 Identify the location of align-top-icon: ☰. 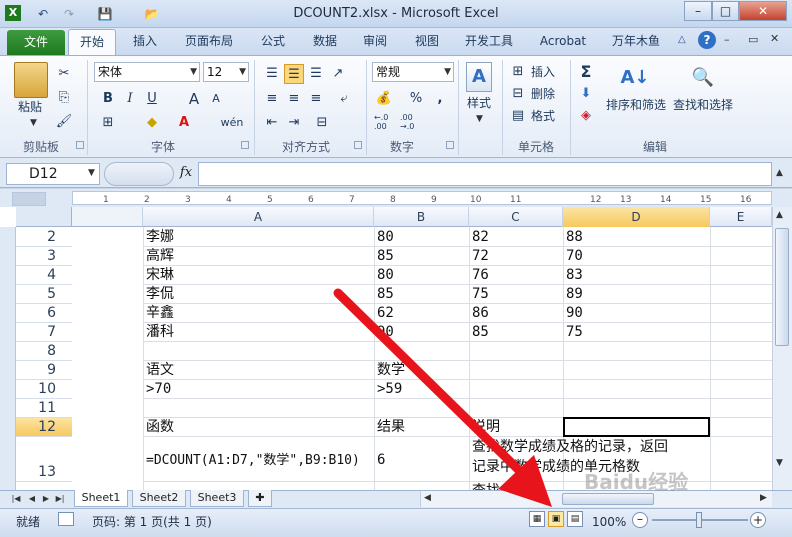
(272, 74).